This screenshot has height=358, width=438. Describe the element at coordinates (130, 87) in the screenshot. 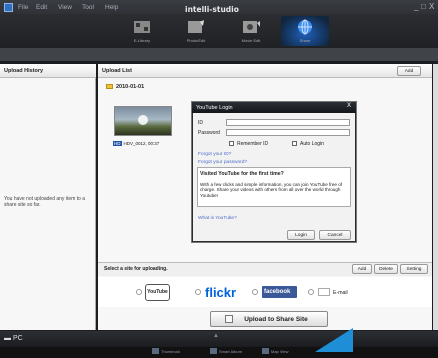

I see `date-label: 2010-01-01` at that location.